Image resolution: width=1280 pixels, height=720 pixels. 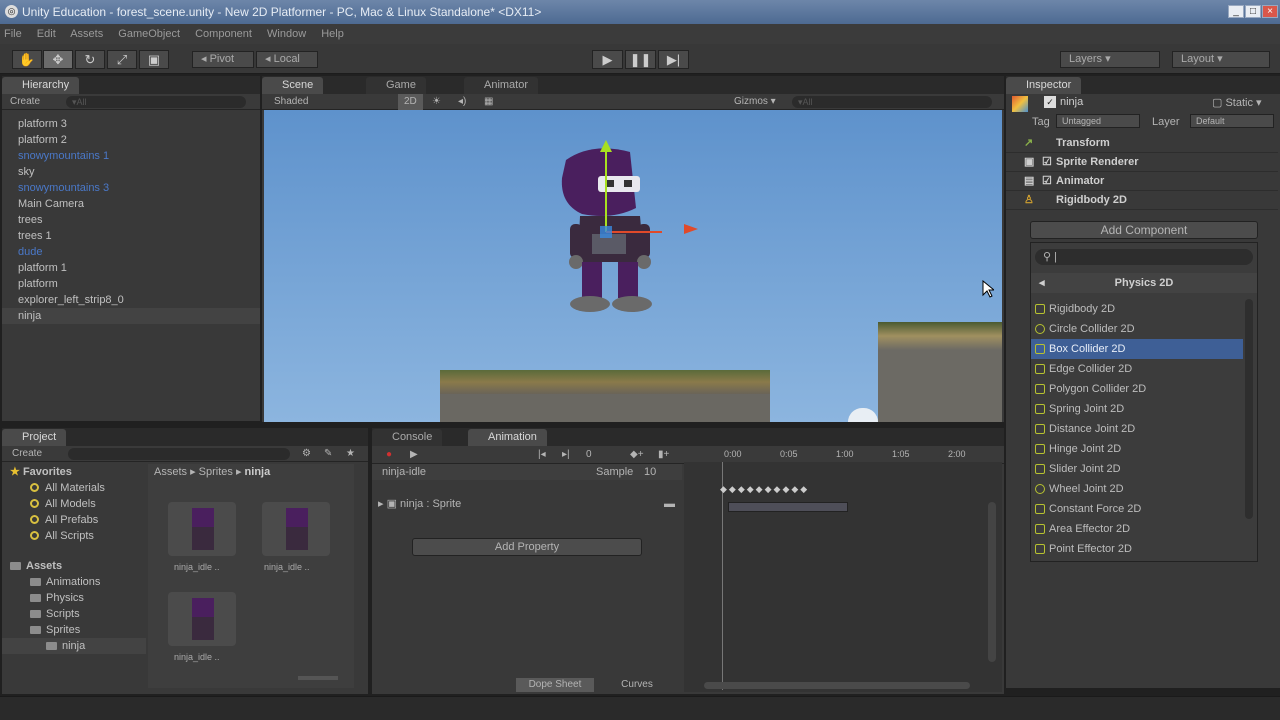 What do you see at coordinates (293, 85) in the screenshot?
I see `tab-scene: Scene` at bounding box center [293, 85].